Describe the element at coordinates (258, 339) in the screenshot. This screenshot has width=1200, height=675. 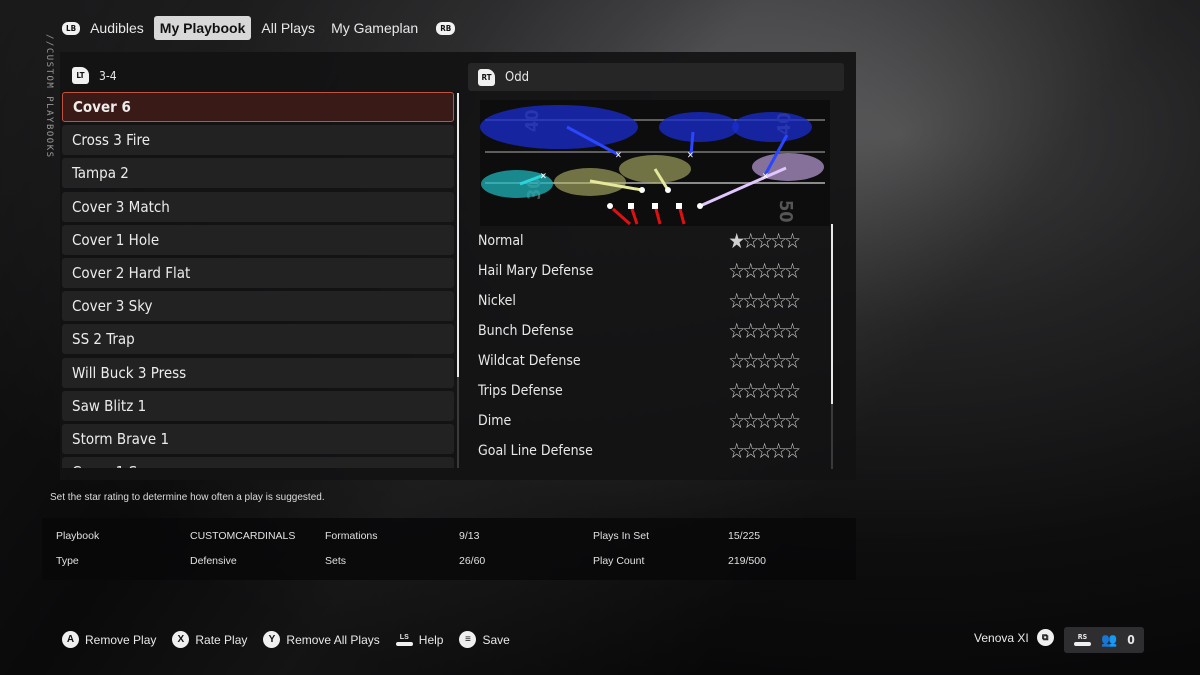
I see `play-item: SS 2 Trap` at that location.